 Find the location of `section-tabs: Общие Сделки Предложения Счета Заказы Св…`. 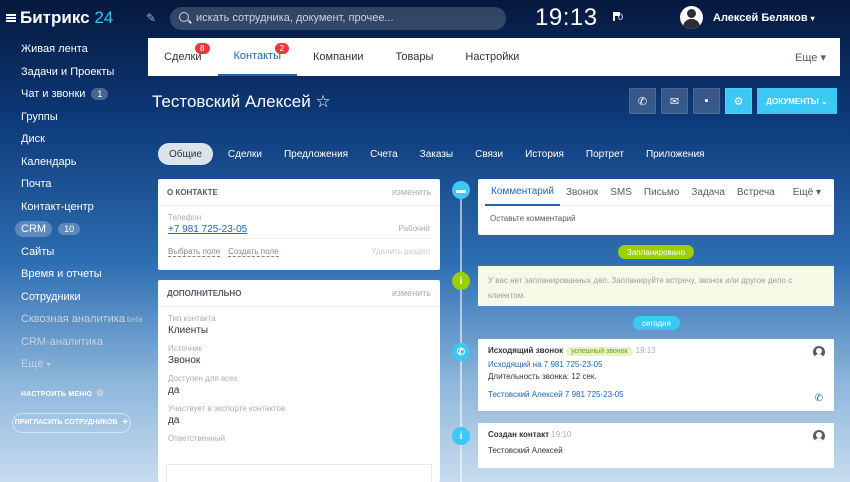

section-tabs: Общие Сделки Предложения Счета Заказы Св… is located at coordinates (500, 154).